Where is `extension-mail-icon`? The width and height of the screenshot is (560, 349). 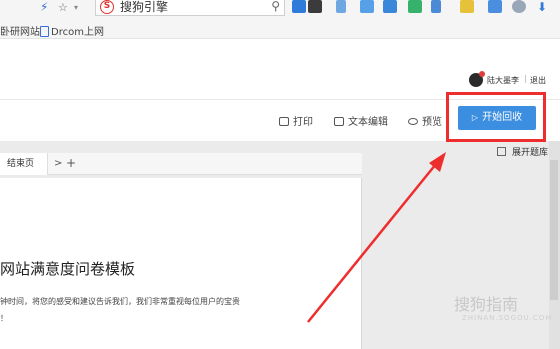
extension-mail-icon is located at coordinates (367, 6).